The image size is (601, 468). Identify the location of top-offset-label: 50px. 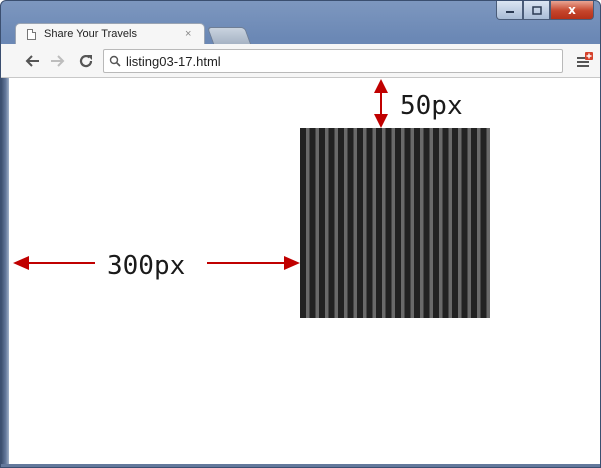
(431, 106).